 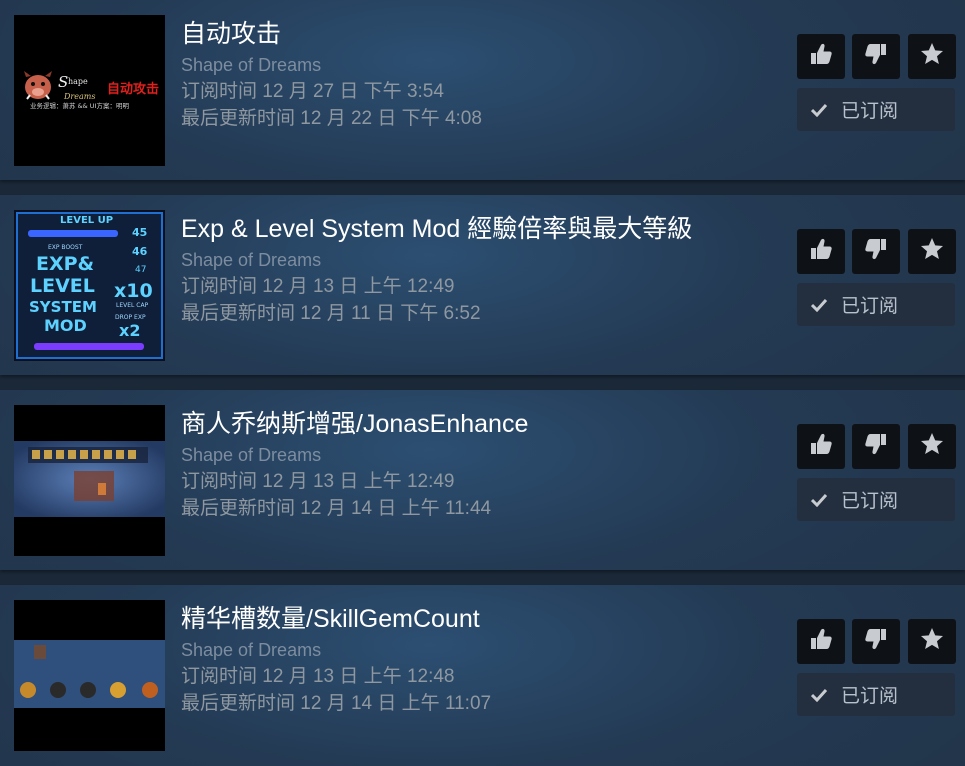 What do you see at coordinates (65, 247) in the screenshot?
I see `thumb-boost-text: EXP BOOST` at bounding box center [65, 247].